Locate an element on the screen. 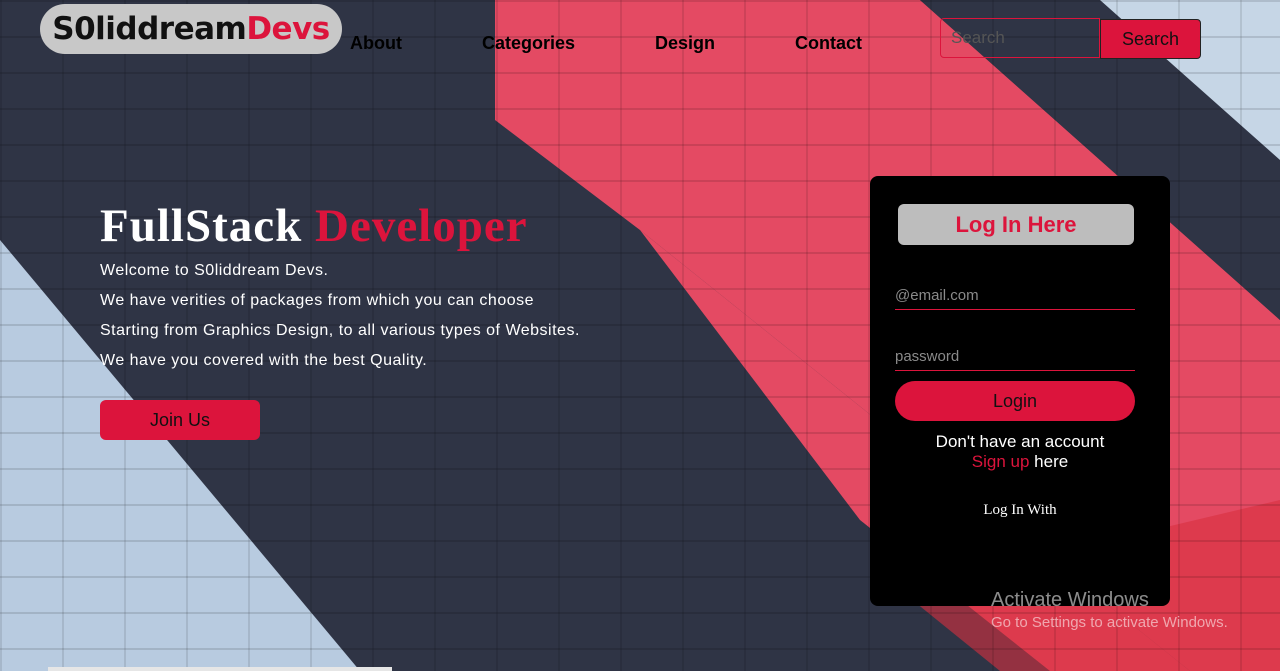 This screenshot has width=1280, height=671. signup-suffix: here is located at coordinates (1049, 461).